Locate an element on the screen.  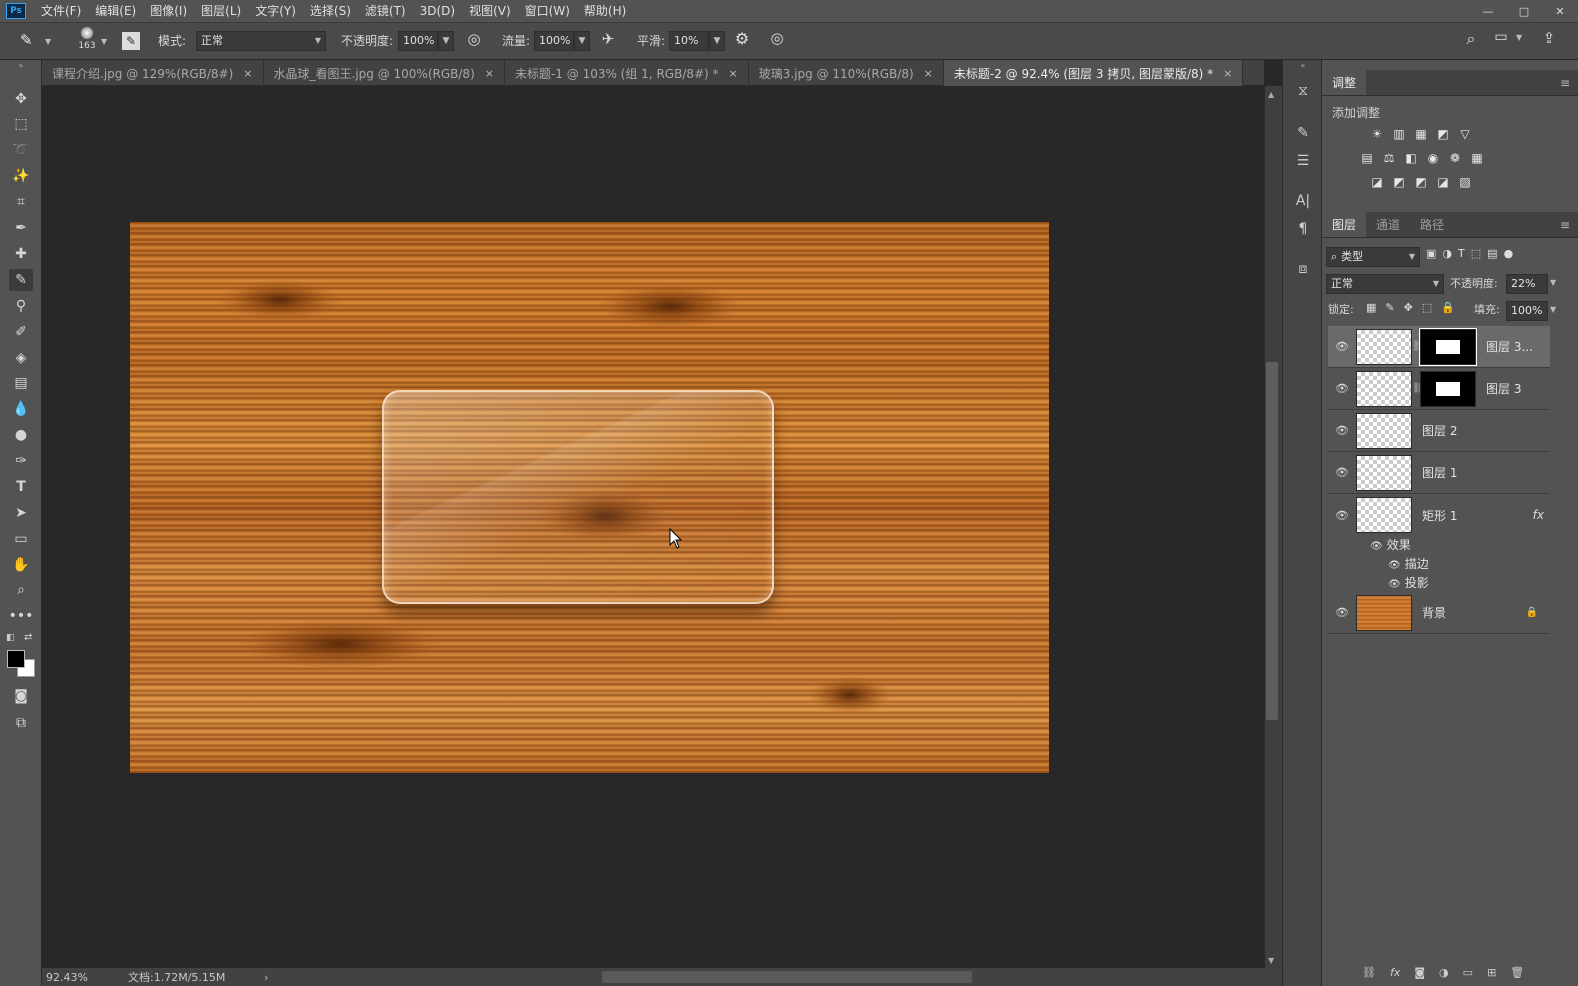
add-style-icon: fx is located at coordinates (1395, 972).